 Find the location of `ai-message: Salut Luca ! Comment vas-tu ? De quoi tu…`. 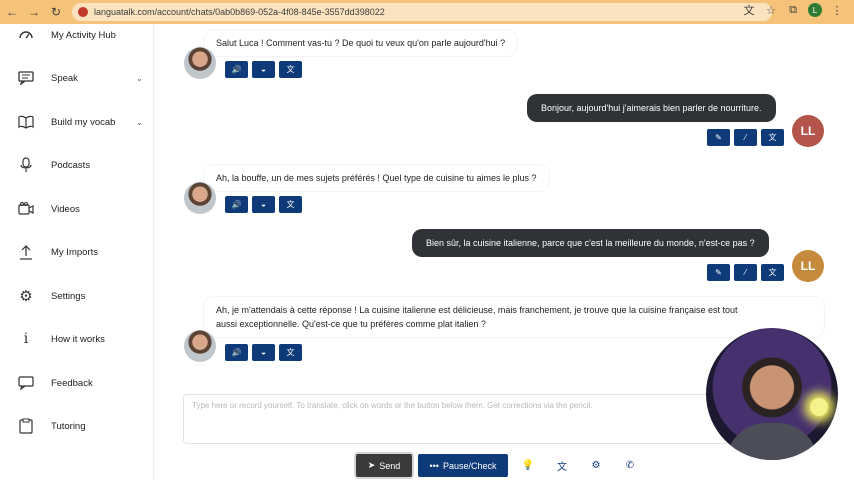

ai-message: Salut Luca ! Comment vas-tu ? De quoi tu… is located at coordinates (361, 43).